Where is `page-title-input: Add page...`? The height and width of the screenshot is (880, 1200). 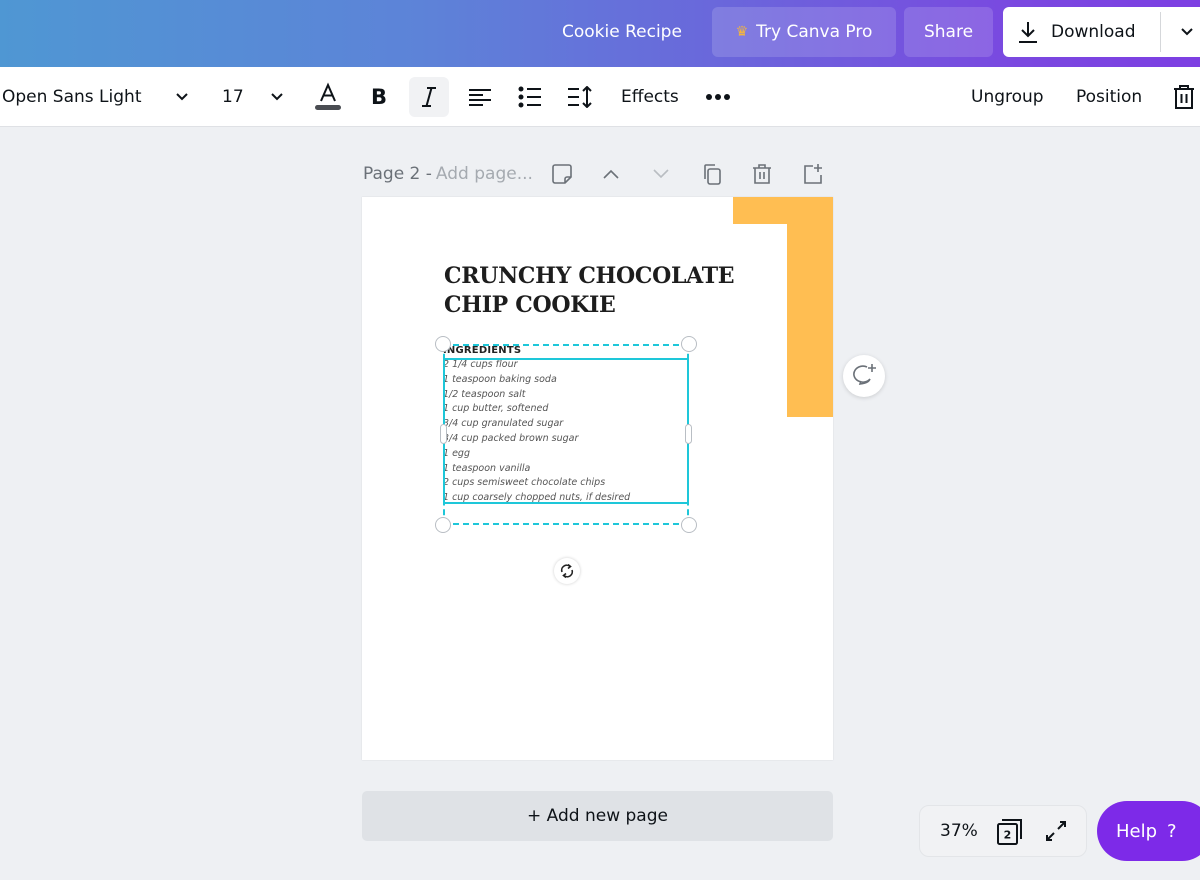 page-title-input: Add page... is located at coordinates (484, 174).